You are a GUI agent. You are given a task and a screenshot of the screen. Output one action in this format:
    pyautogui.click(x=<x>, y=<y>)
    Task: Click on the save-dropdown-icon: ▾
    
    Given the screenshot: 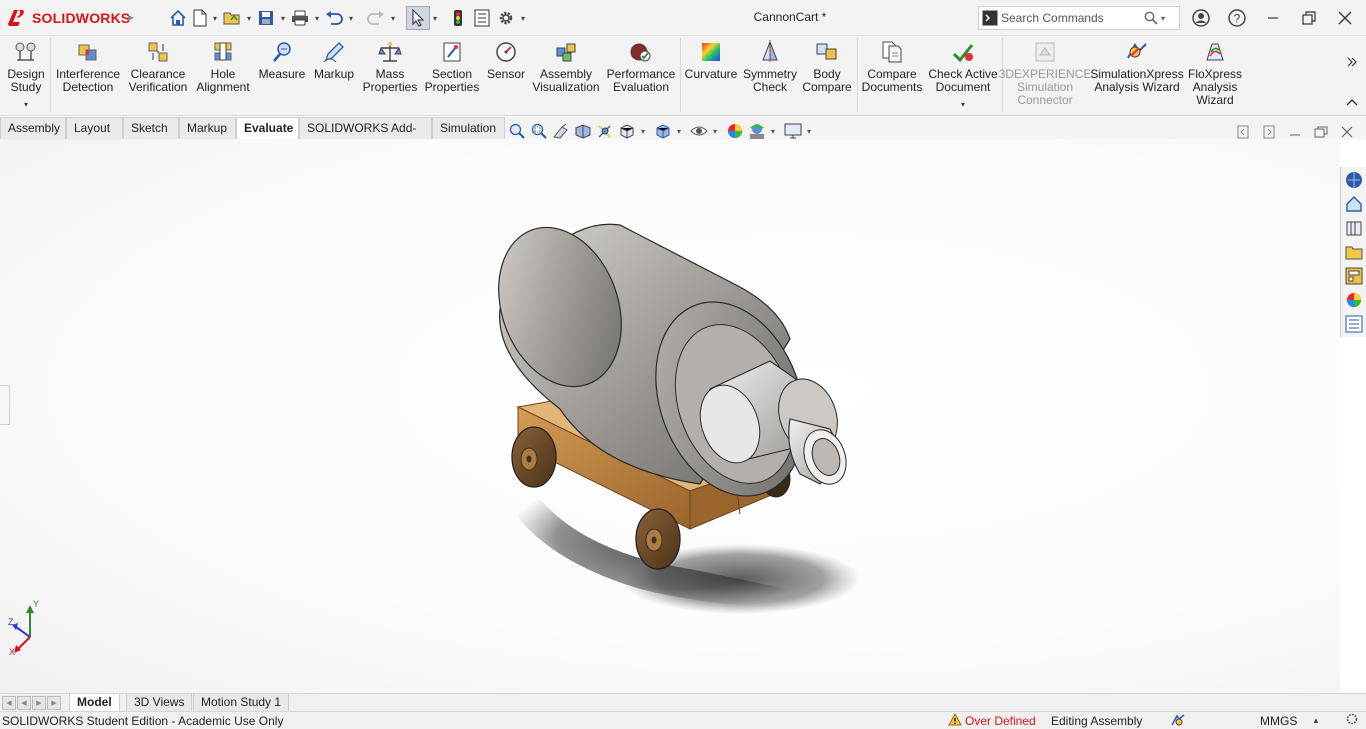 What is the action you would take?
    pyautogui.click(x=283, y=18)
    